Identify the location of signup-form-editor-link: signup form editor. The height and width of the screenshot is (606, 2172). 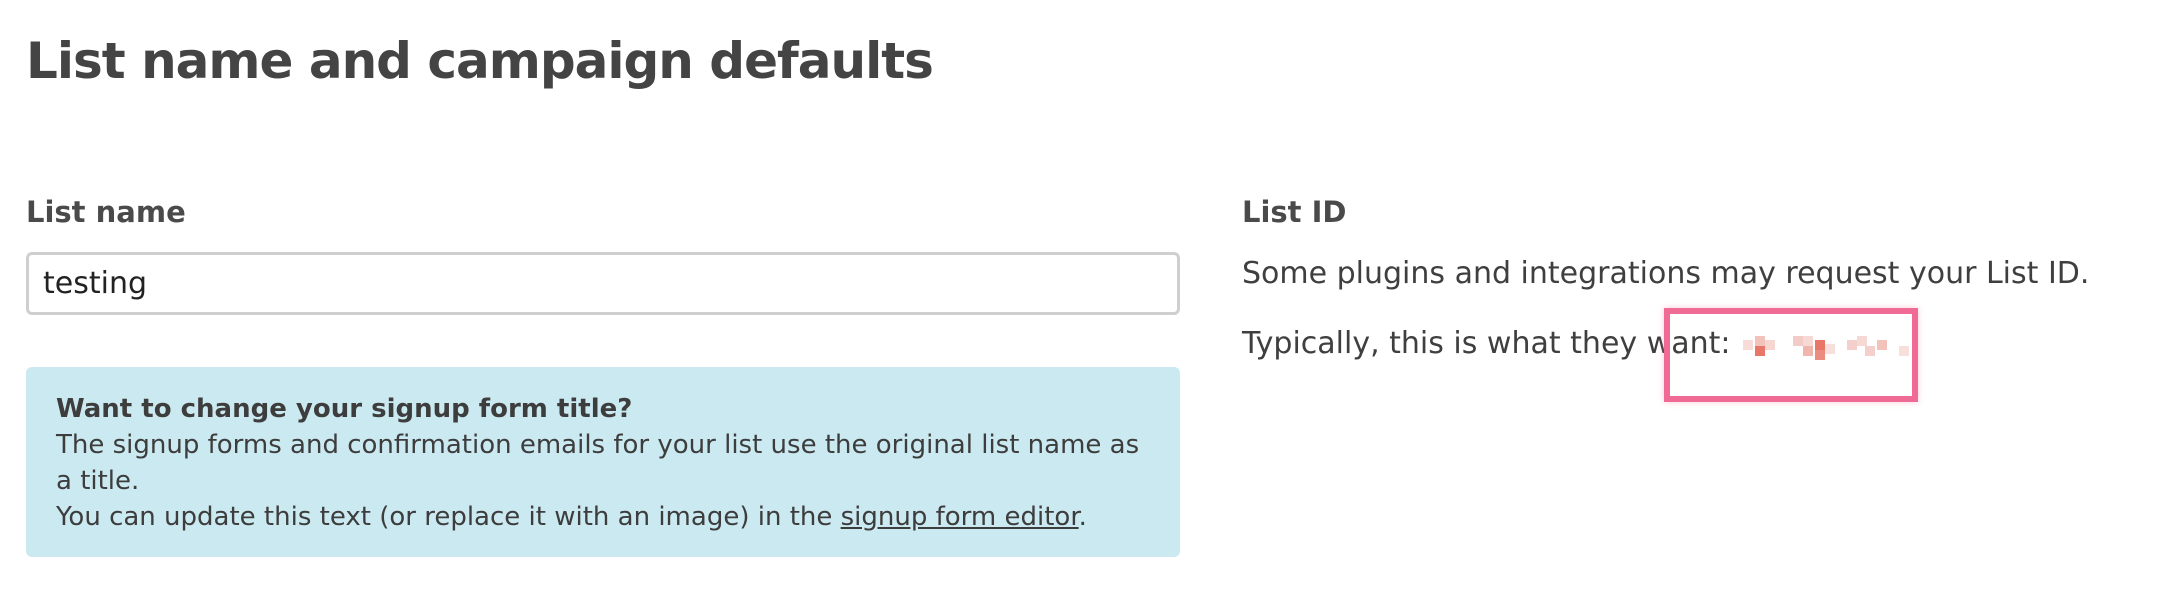
(960, 517).